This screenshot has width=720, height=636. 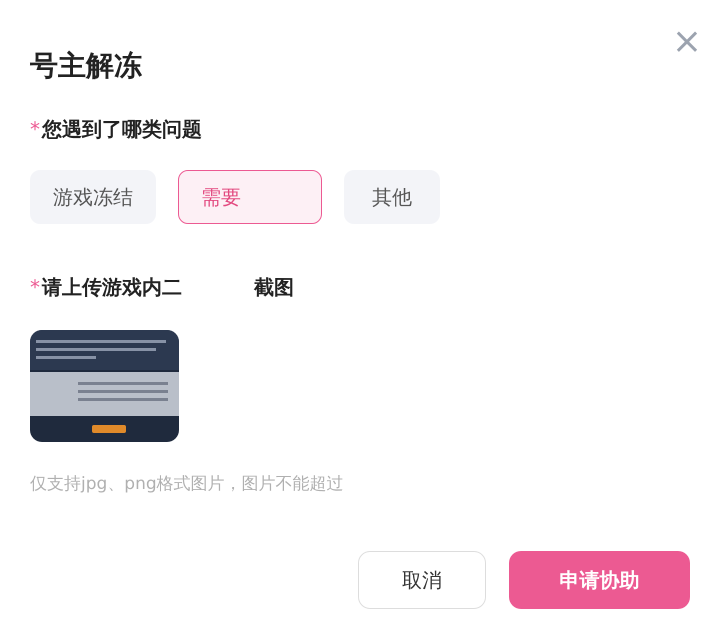 I want to click on option-chip: 需要, so click(x=250, y=197).